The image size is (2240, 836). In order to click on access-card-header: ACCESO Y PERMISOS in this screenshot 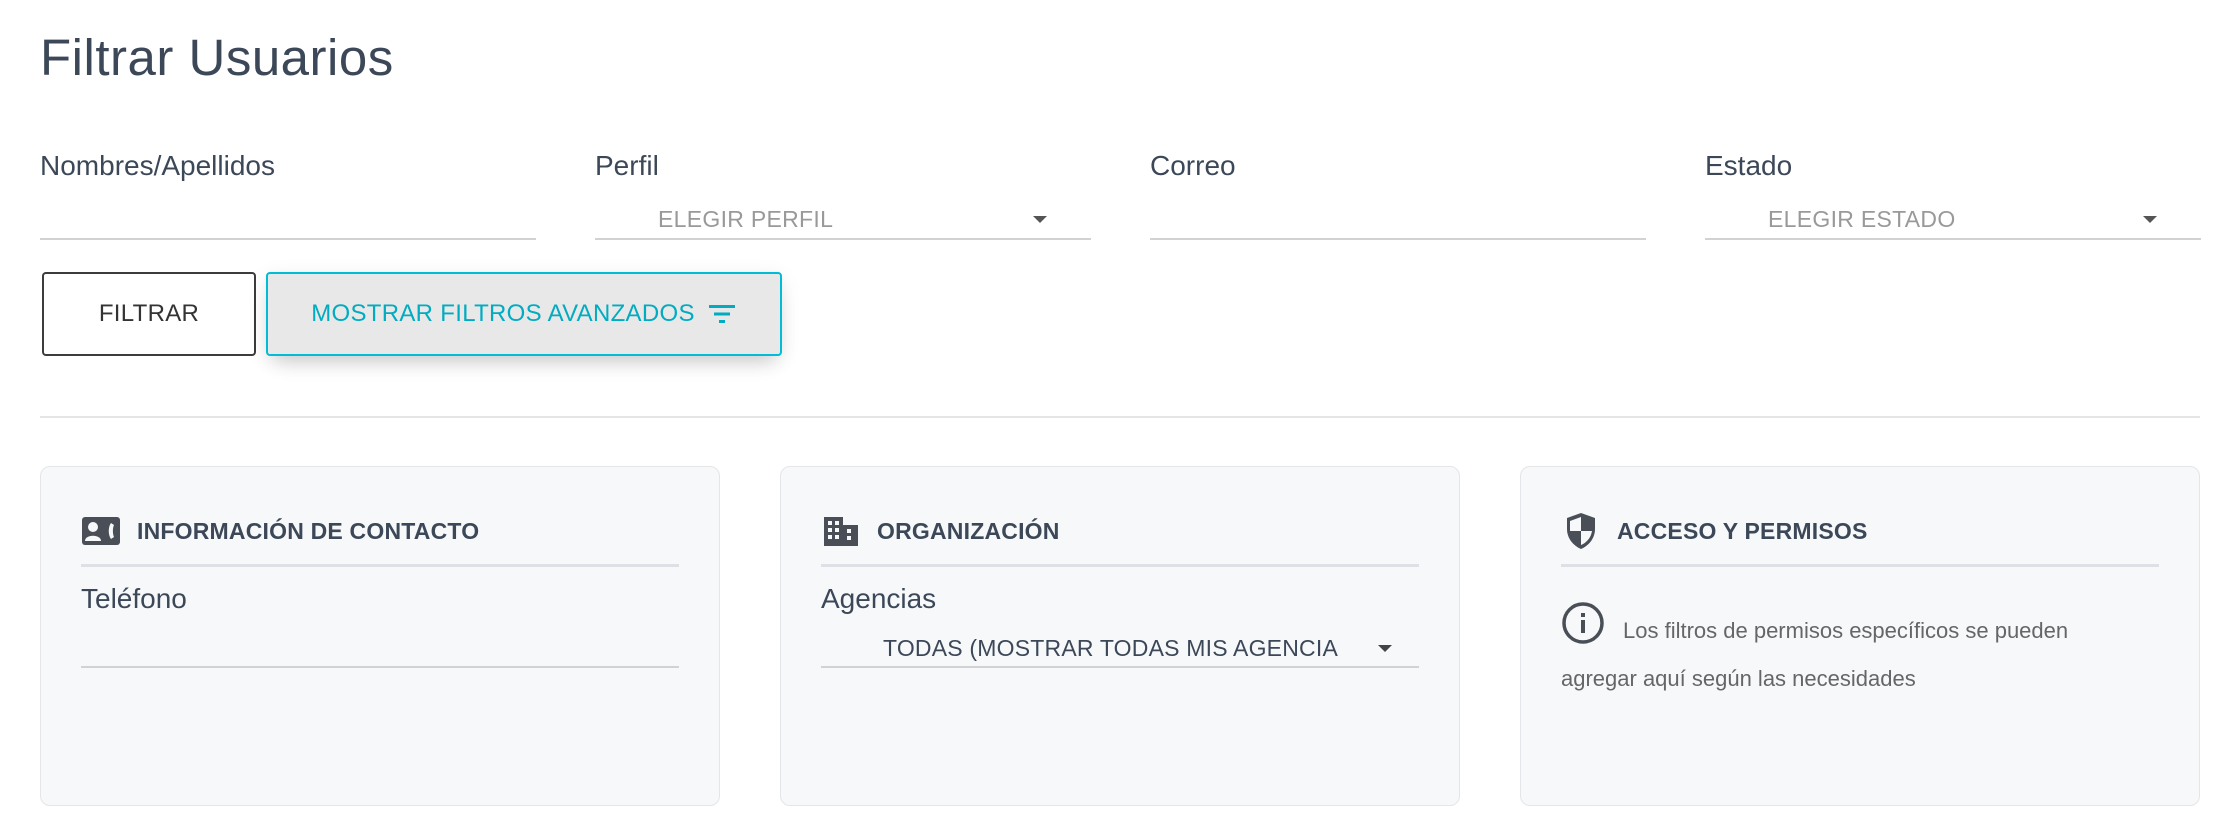, I will do `click(1860, 531)`.